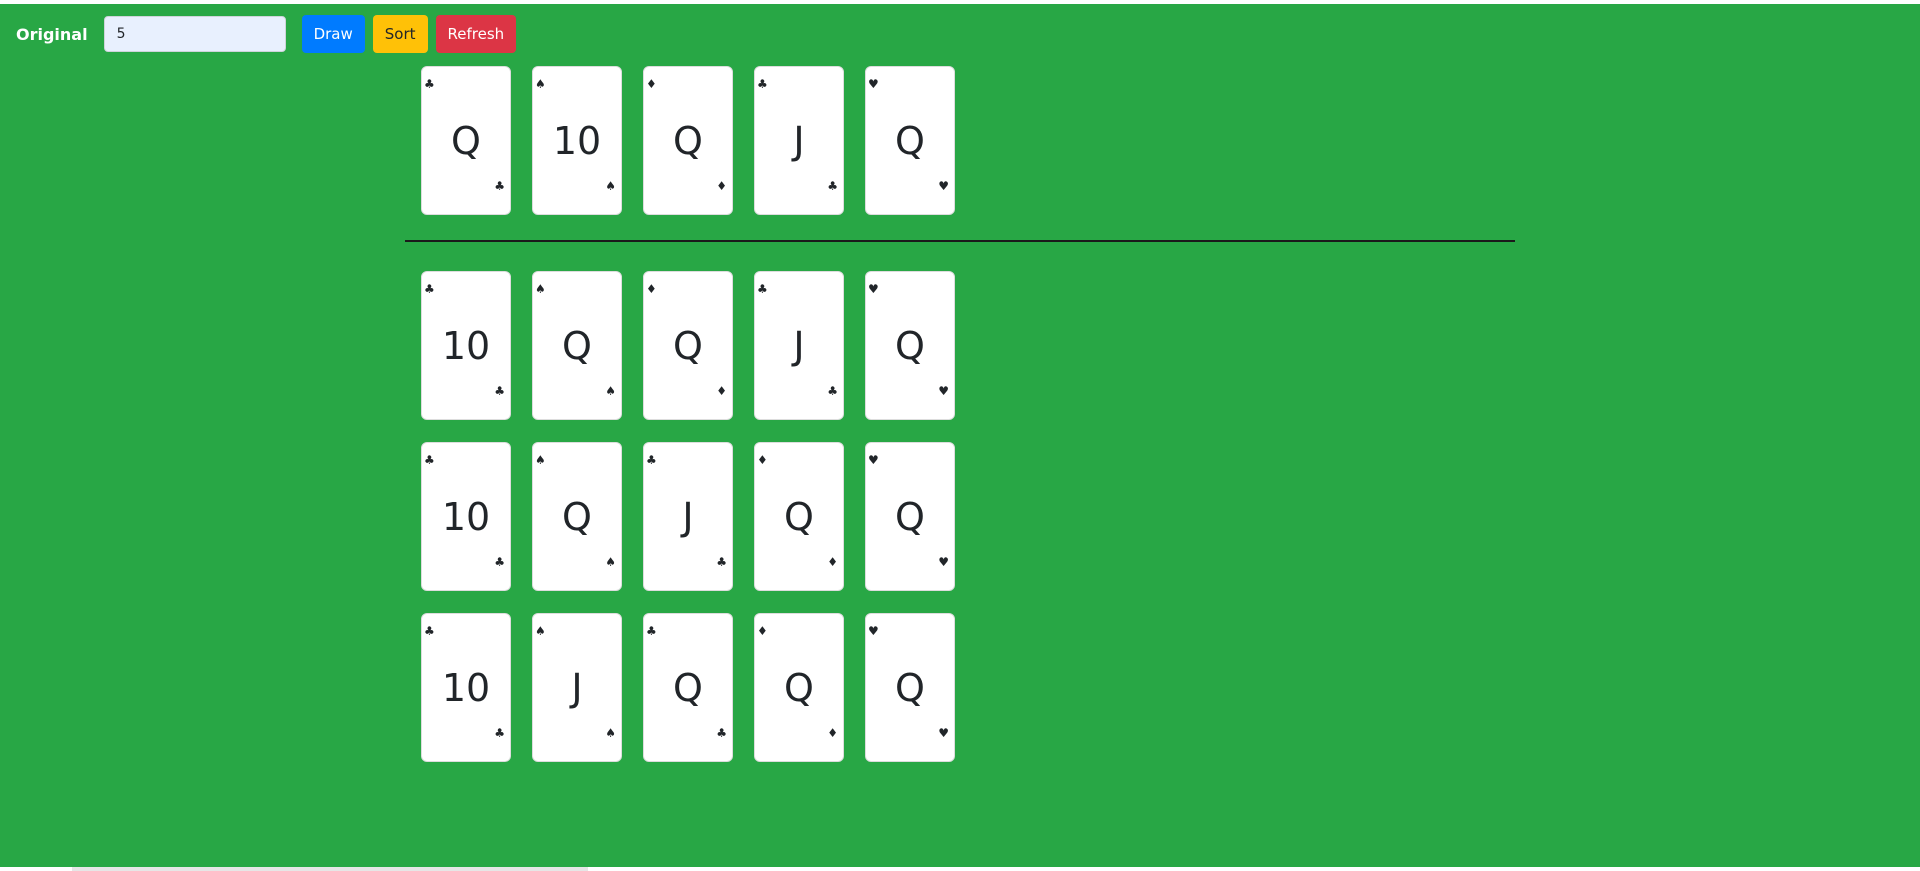 The height and width of the screenshot is (871, 1920). What do you see at coordinates (960, 241) in the screenshot?
I see `divider-line` at bounding box center [960, 241].